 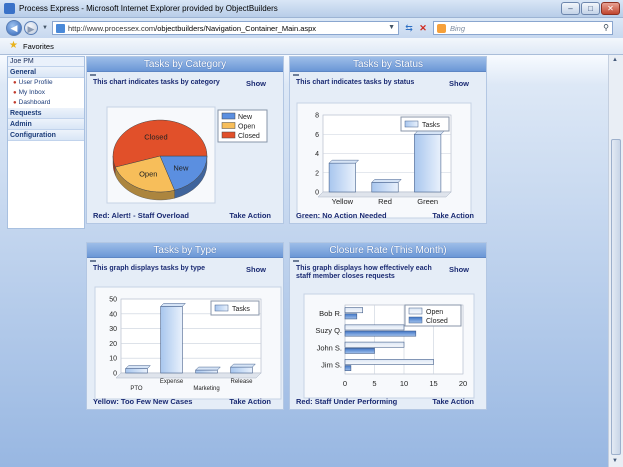 What do you see at coordinates (590, 8) in the screenshot?
I see `maximize-button: □` at bounding box center [590, 8].